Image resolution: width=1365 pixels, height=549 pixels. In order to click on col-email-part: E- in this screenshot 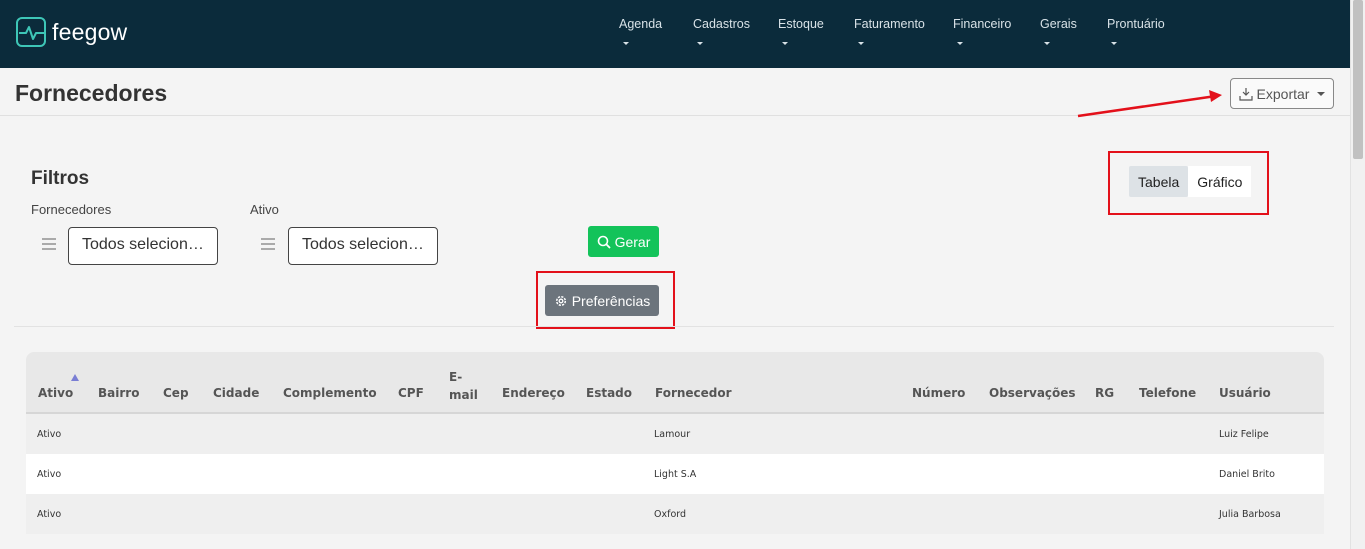, I will do `click(456, 377)`.